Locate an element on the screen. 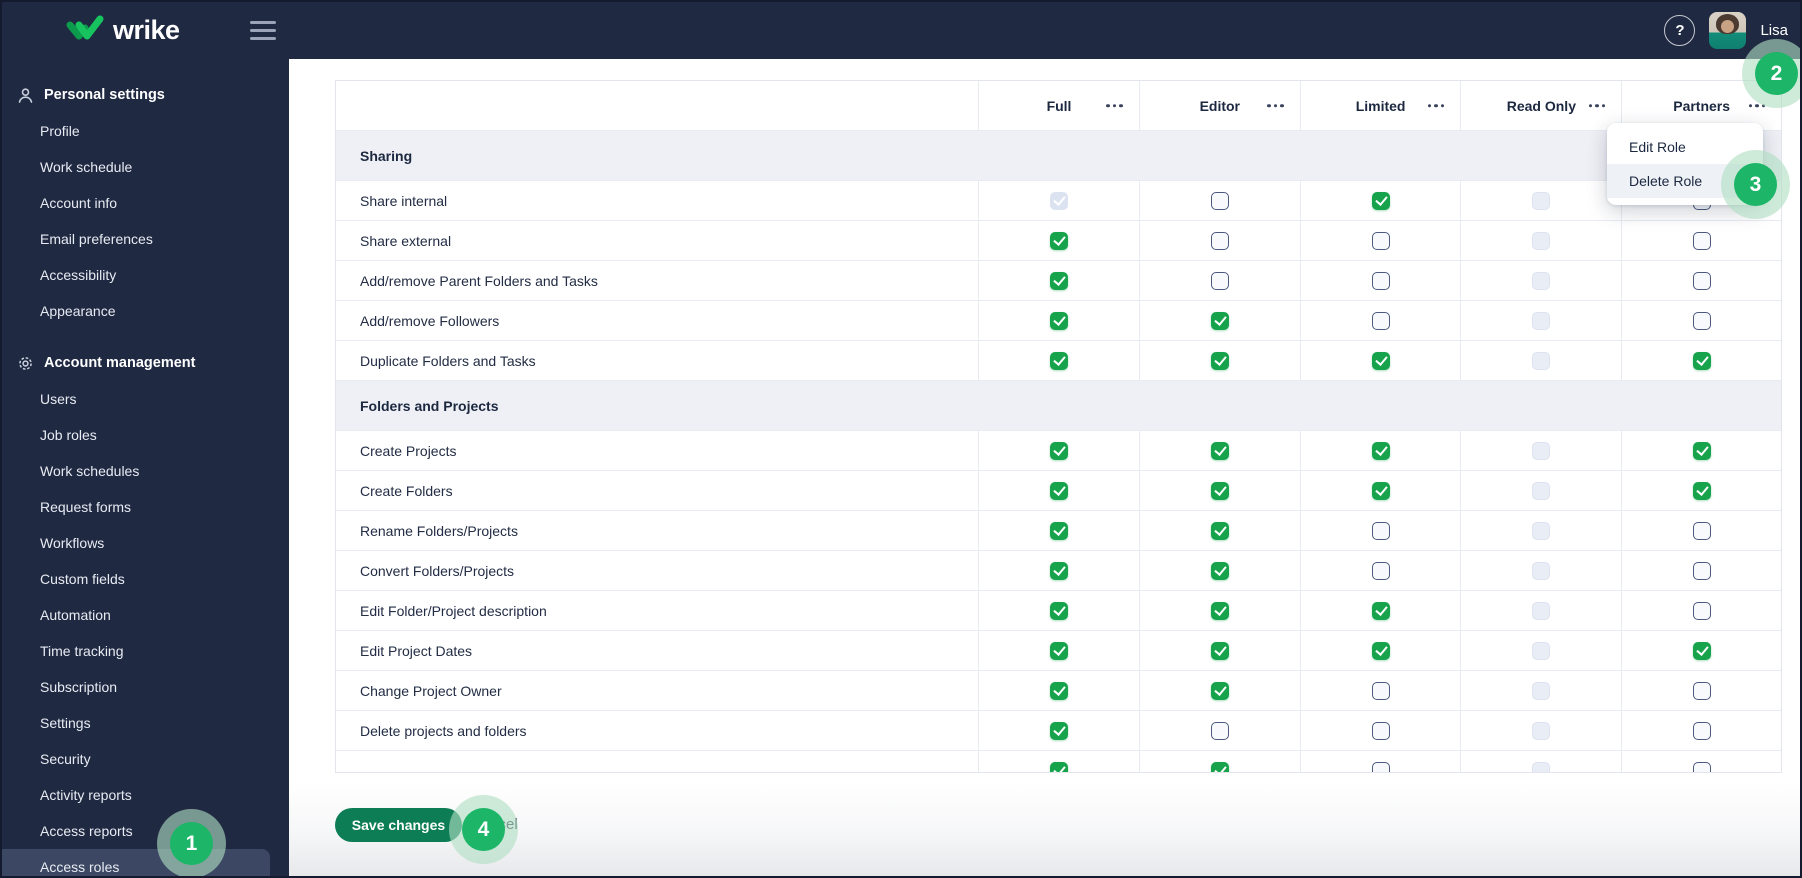 Image resolution: width=1802 pixels, height=878 pixels. sidebar-item-request-forms: Request forms is located at coordinates (145, 507).